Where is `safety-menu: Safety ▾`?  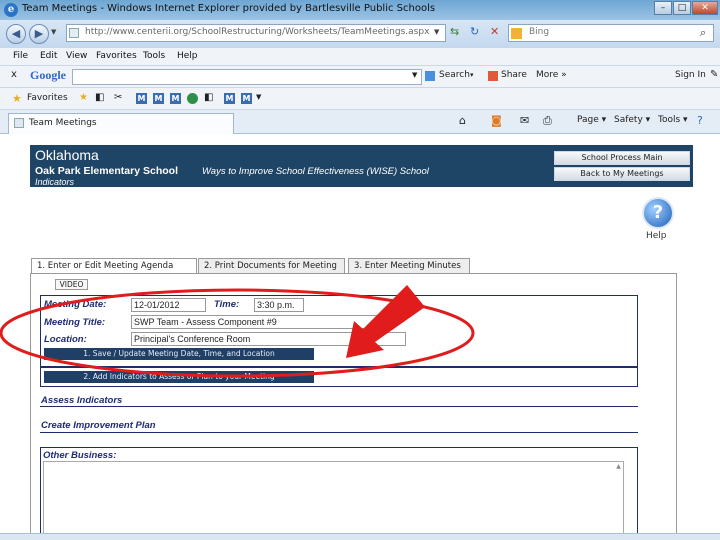
safety-menu: Safety ▾ is located at coordinates (632, 120).